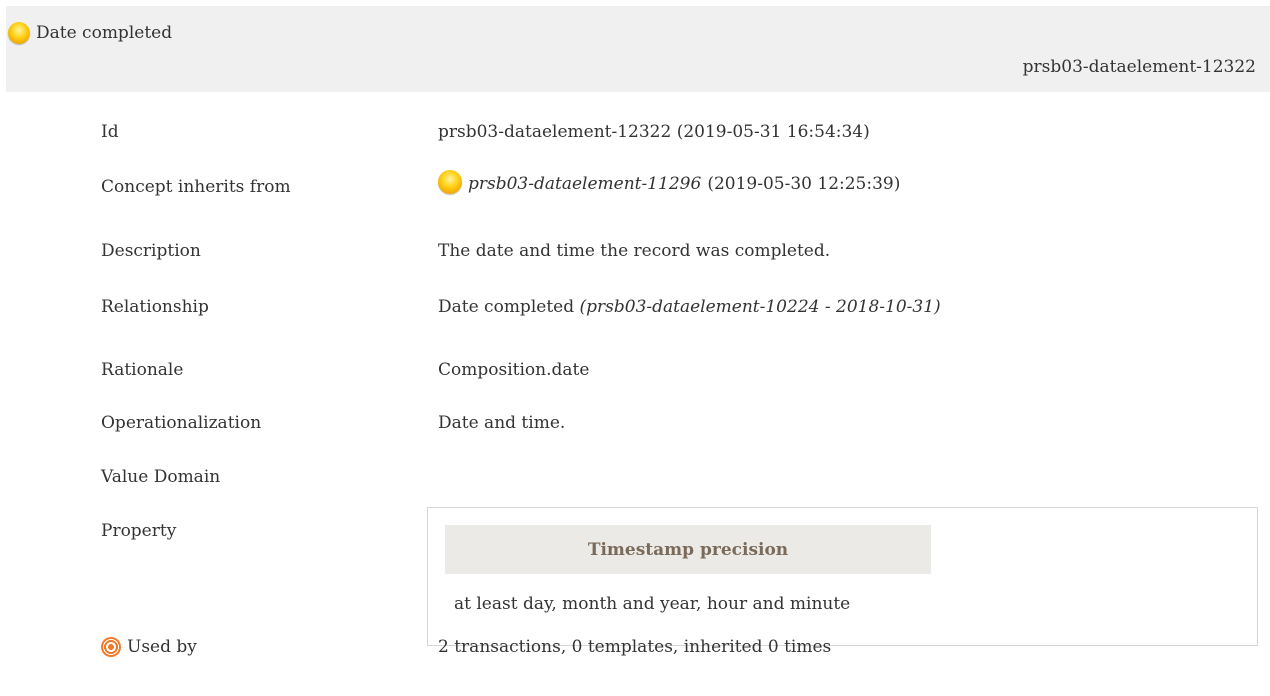  Describe the element at coordinates (804, 184) in the screenshot. I see `inherits-date: (2019-05-30 12:25:39)` at that location.